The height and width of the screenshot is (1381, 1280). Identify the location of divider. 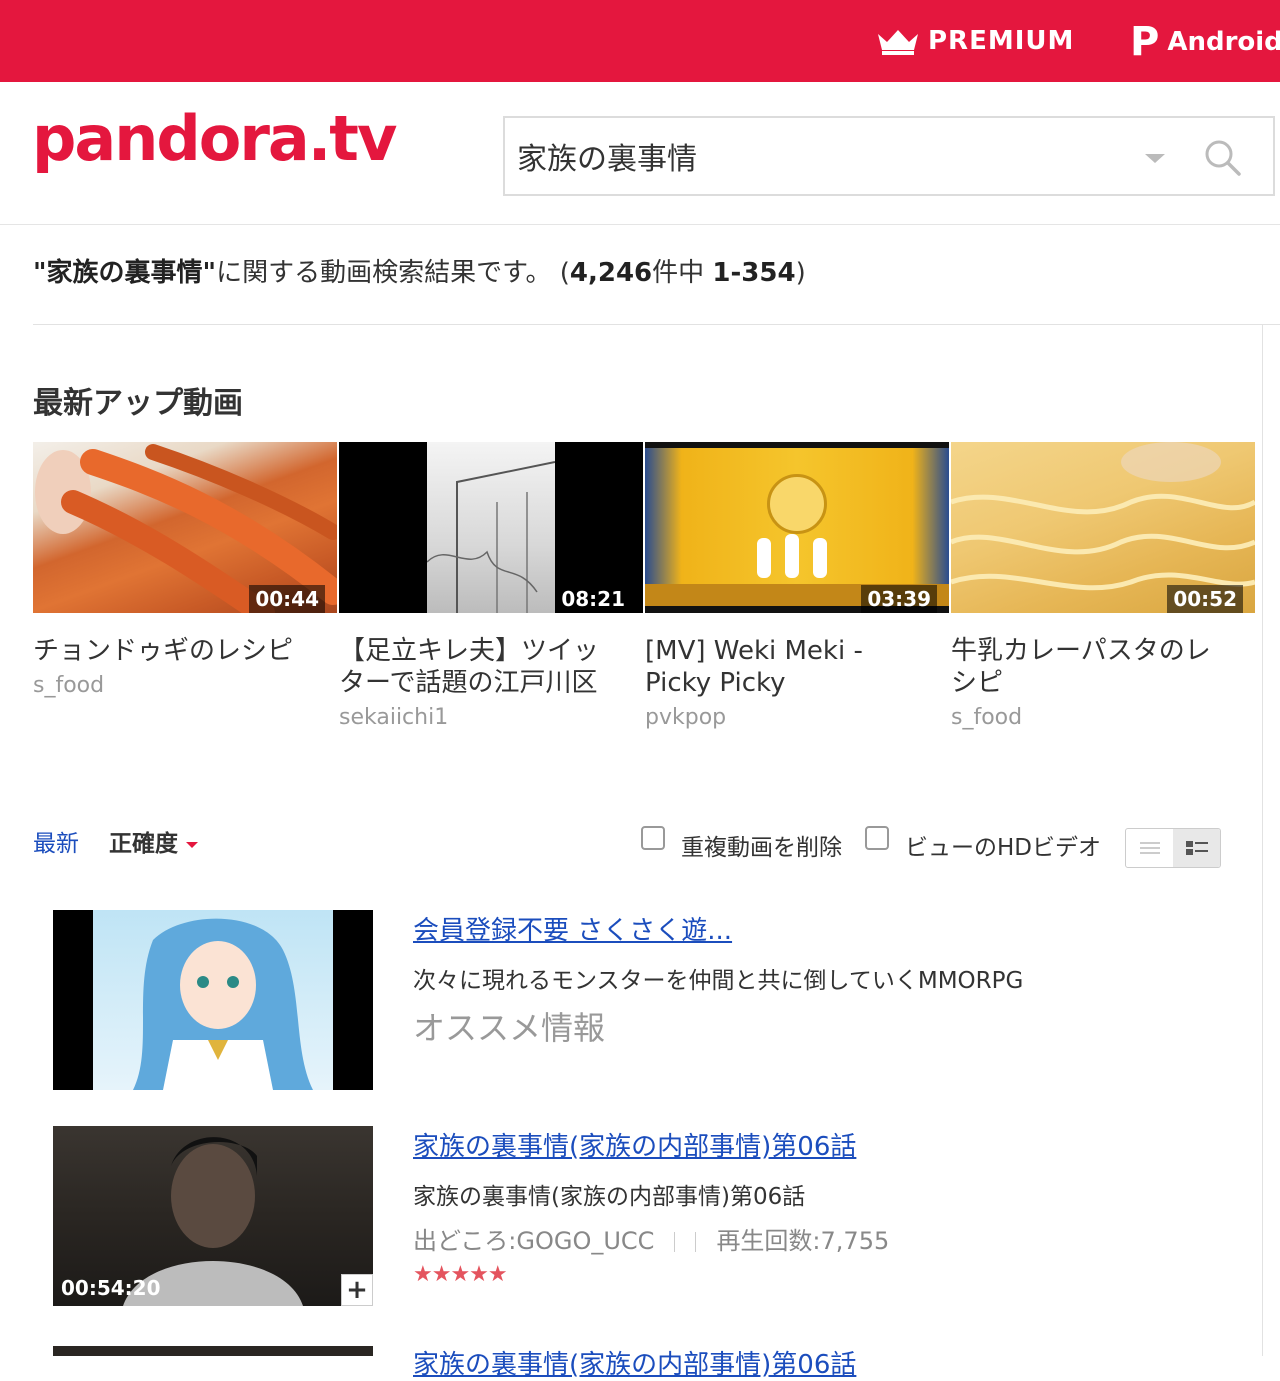
(656, 324).